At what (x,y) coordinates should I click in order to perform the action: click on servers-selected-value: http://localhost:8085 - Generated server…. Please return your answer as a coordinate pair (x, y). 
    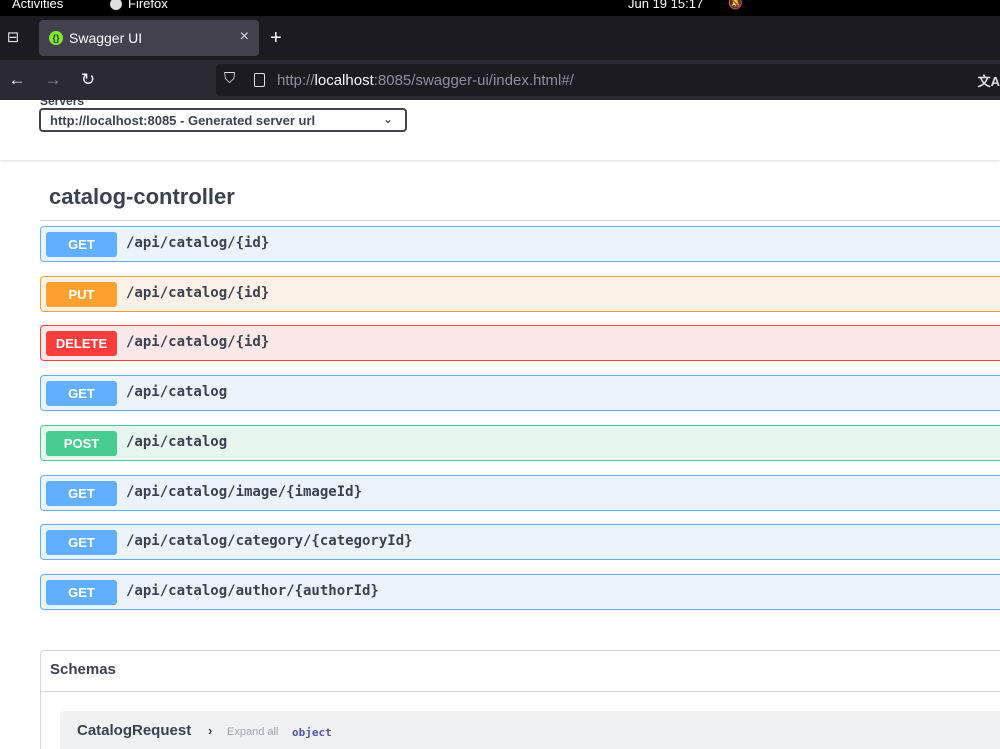
    Looking at the image, I should click on (183, 120).